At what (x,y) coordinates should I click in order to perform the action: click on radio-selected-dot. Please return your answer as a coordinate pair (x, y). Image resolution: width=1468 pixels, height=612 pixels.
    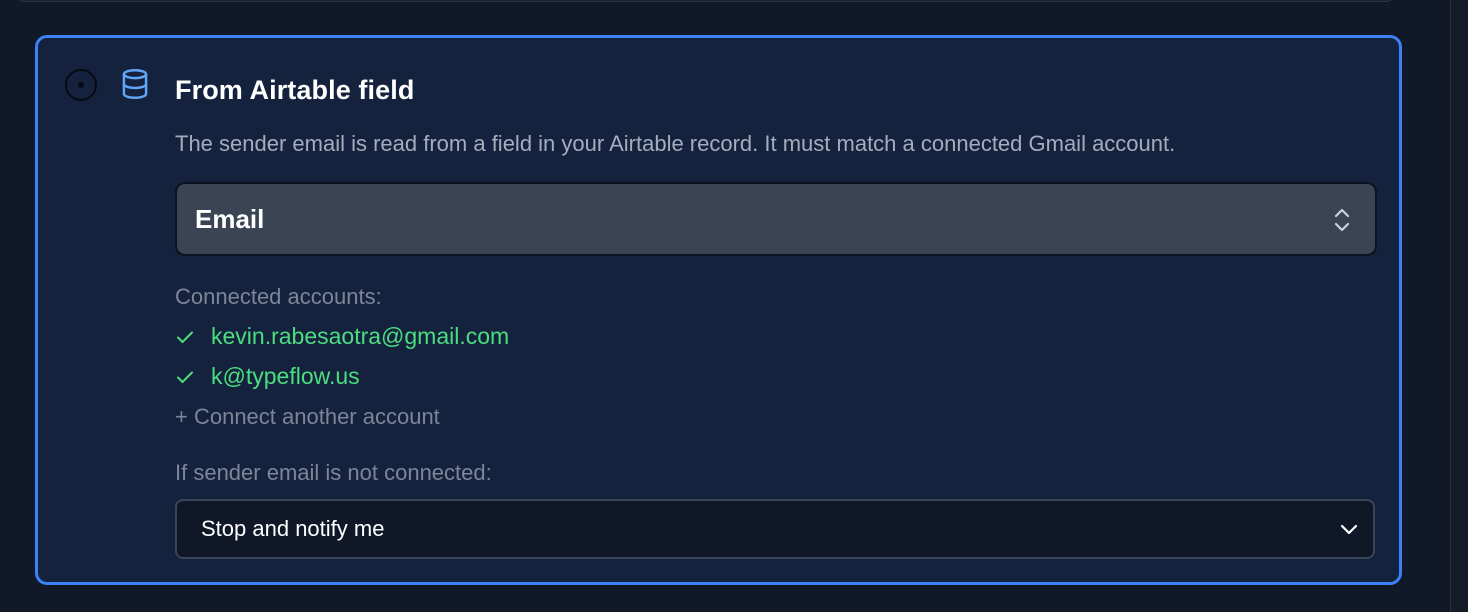
    Looking at the image, I should click on (81, 85).